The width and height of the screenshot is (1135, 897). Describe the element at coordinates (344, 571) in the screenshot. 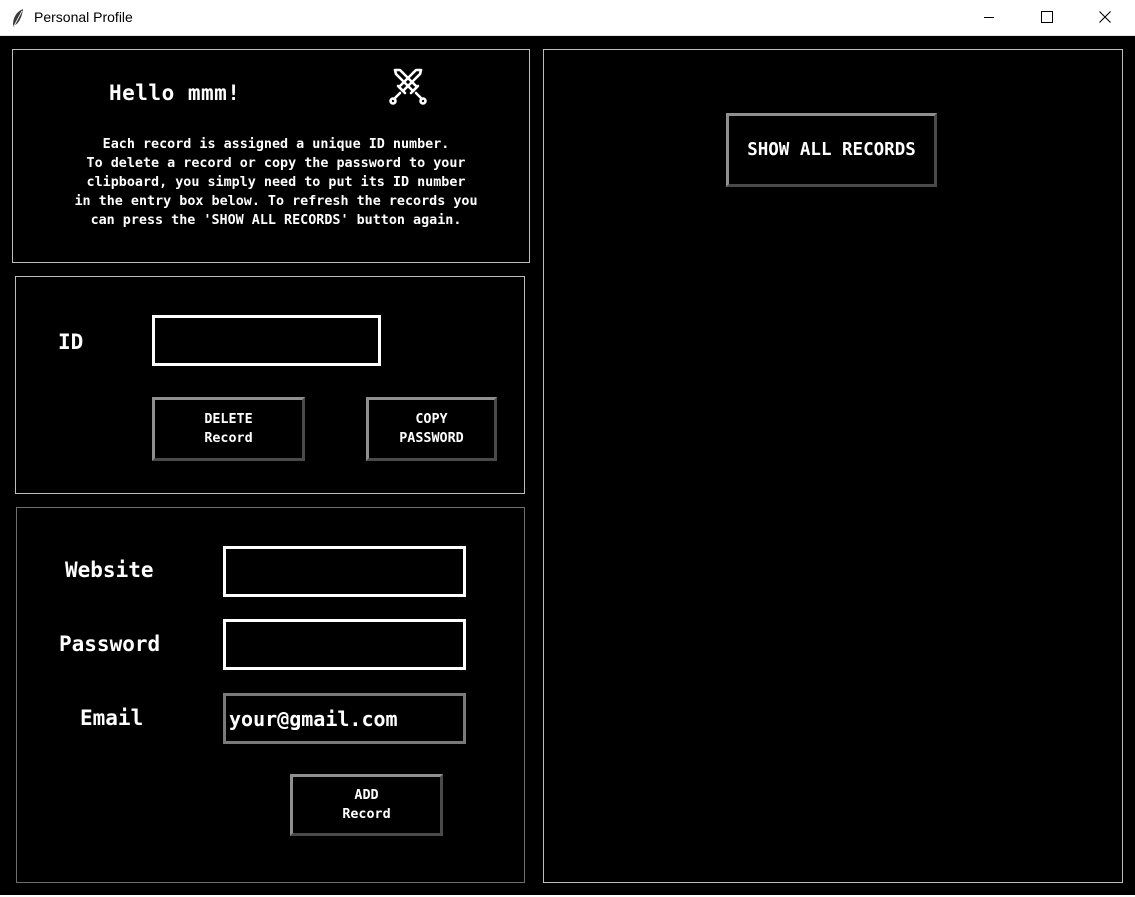

I see `website-input` at that location.